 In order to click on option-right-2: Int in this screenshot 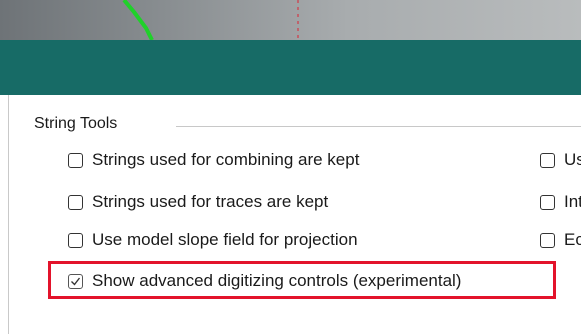, I will do `click(560, 202)`.